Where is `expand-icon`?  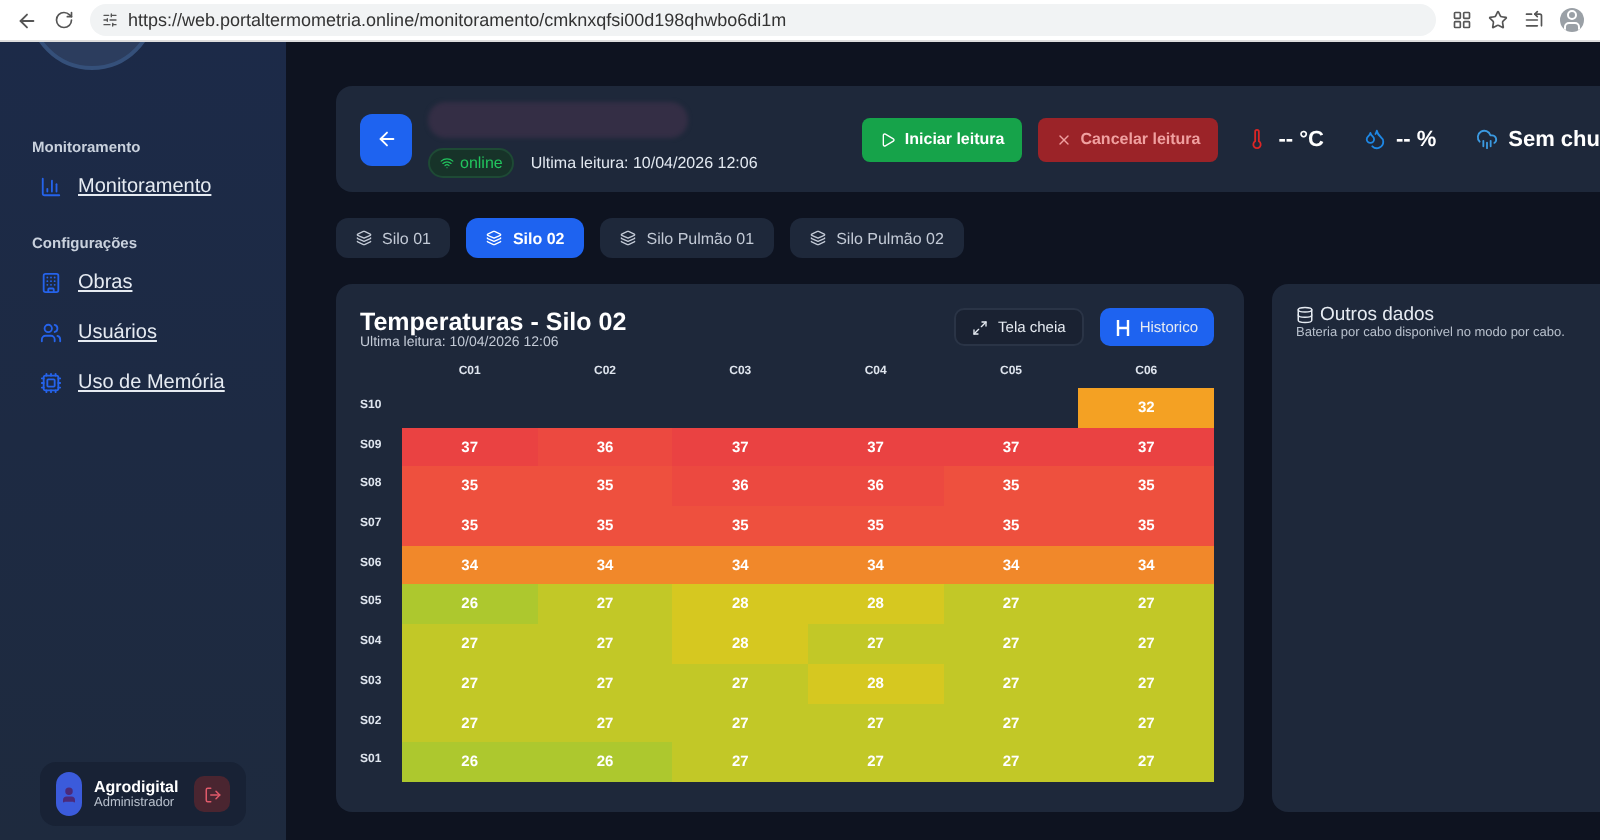 expand-icon is located at coordinates (980, 327).